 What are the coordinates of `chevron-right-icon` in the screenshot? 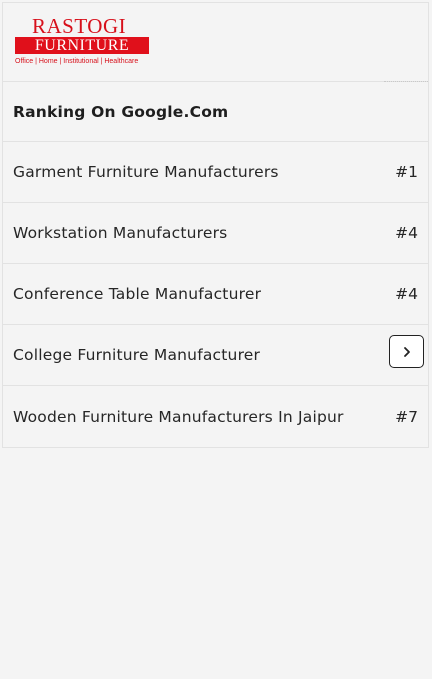 It's located at (406, 351).